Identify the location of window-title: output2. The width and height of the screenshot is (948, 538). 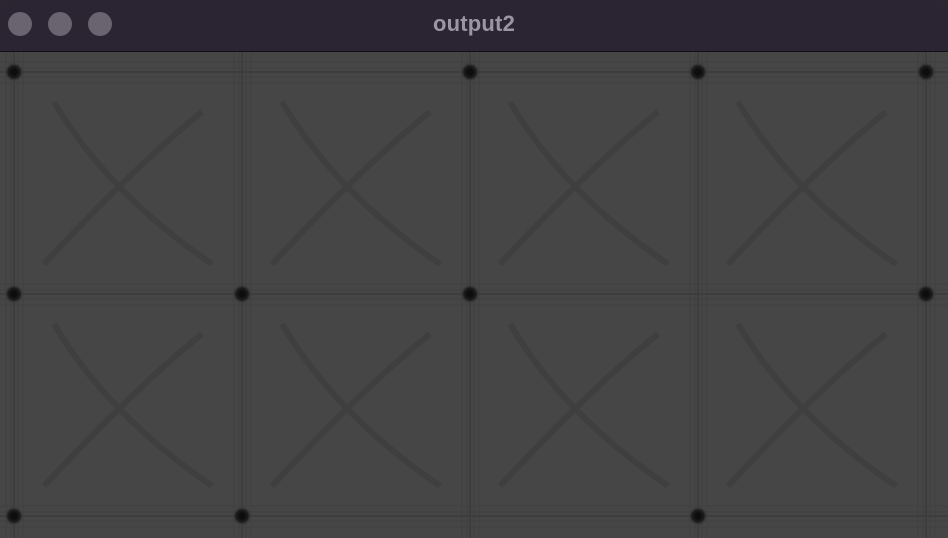
(474, 23).